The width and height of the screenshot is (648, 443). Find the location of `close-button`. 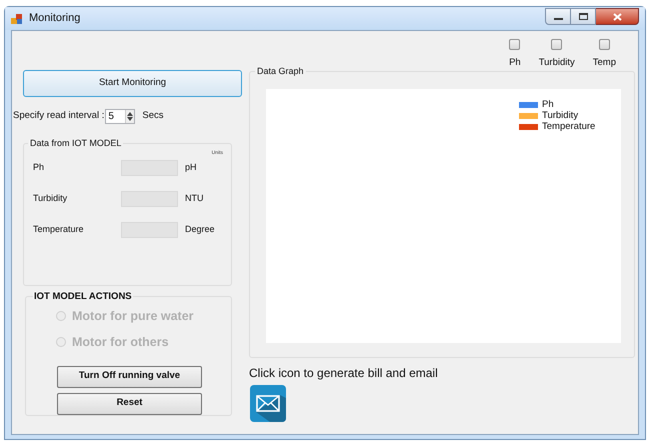

close-button is located at coordinates (617, 16).